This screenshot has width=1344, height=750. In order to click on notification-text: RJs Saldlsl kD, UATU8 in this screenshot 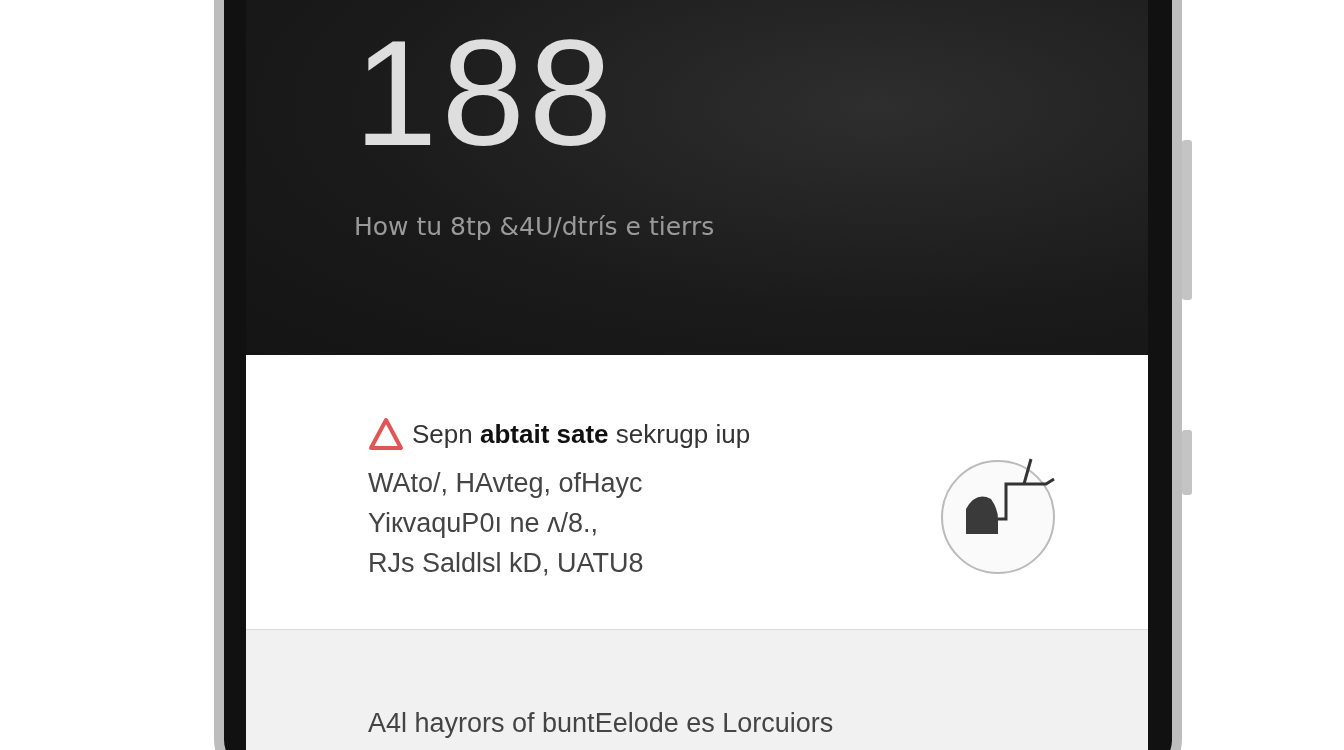, I will do `click(506, 563)`.